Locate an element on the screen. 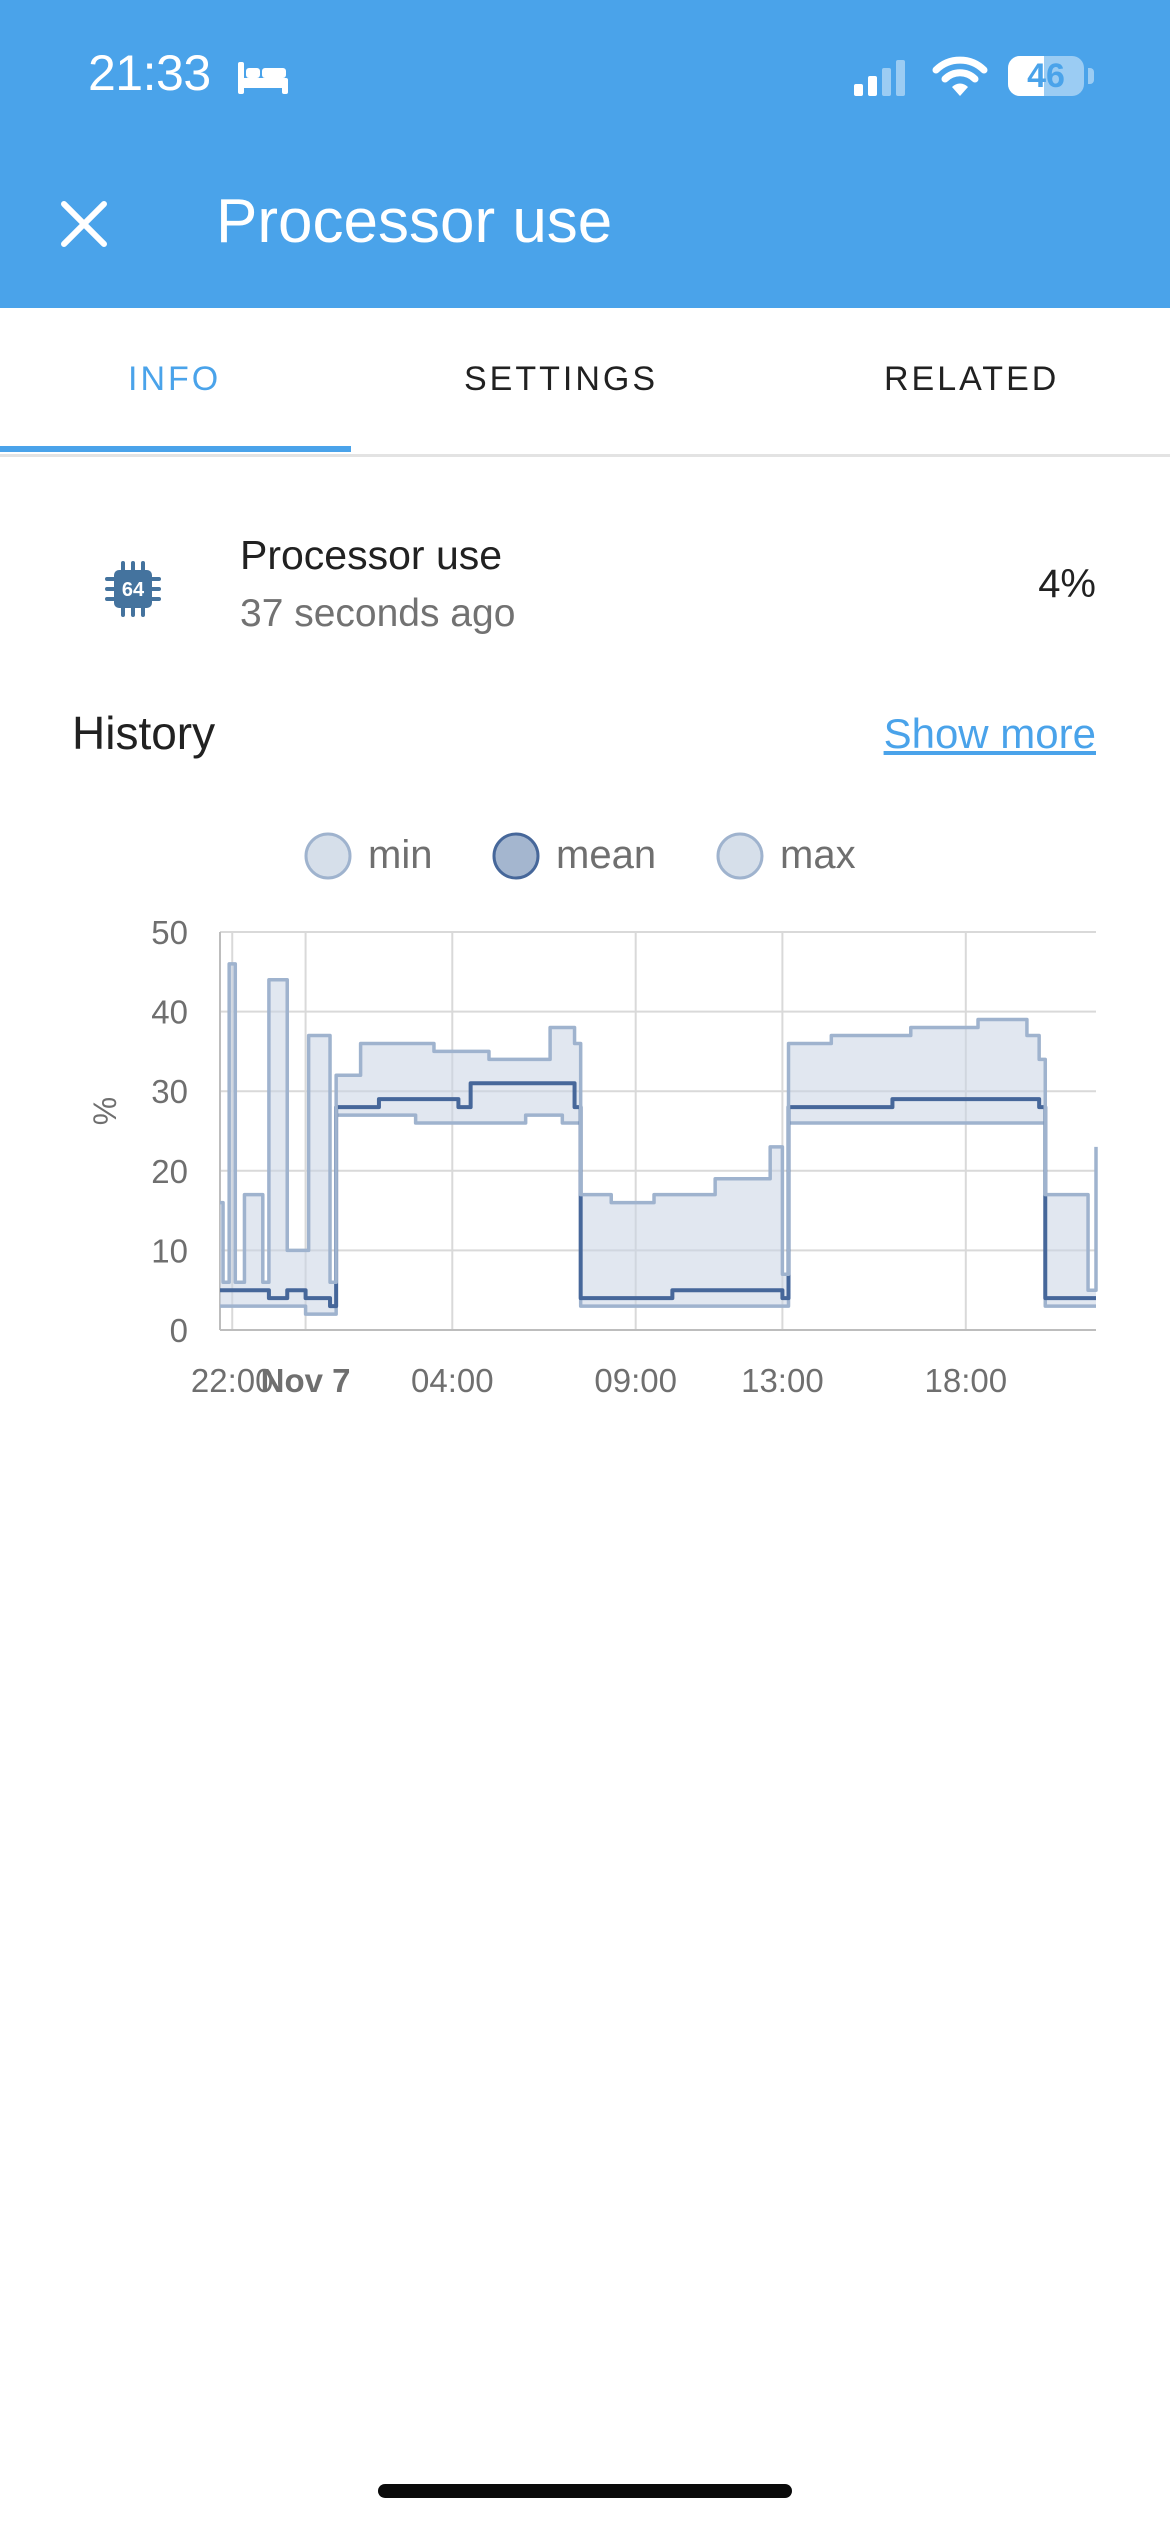 This screenshot has width=1170, height=2532. wifi-icon is located at coordinates (960, 79).